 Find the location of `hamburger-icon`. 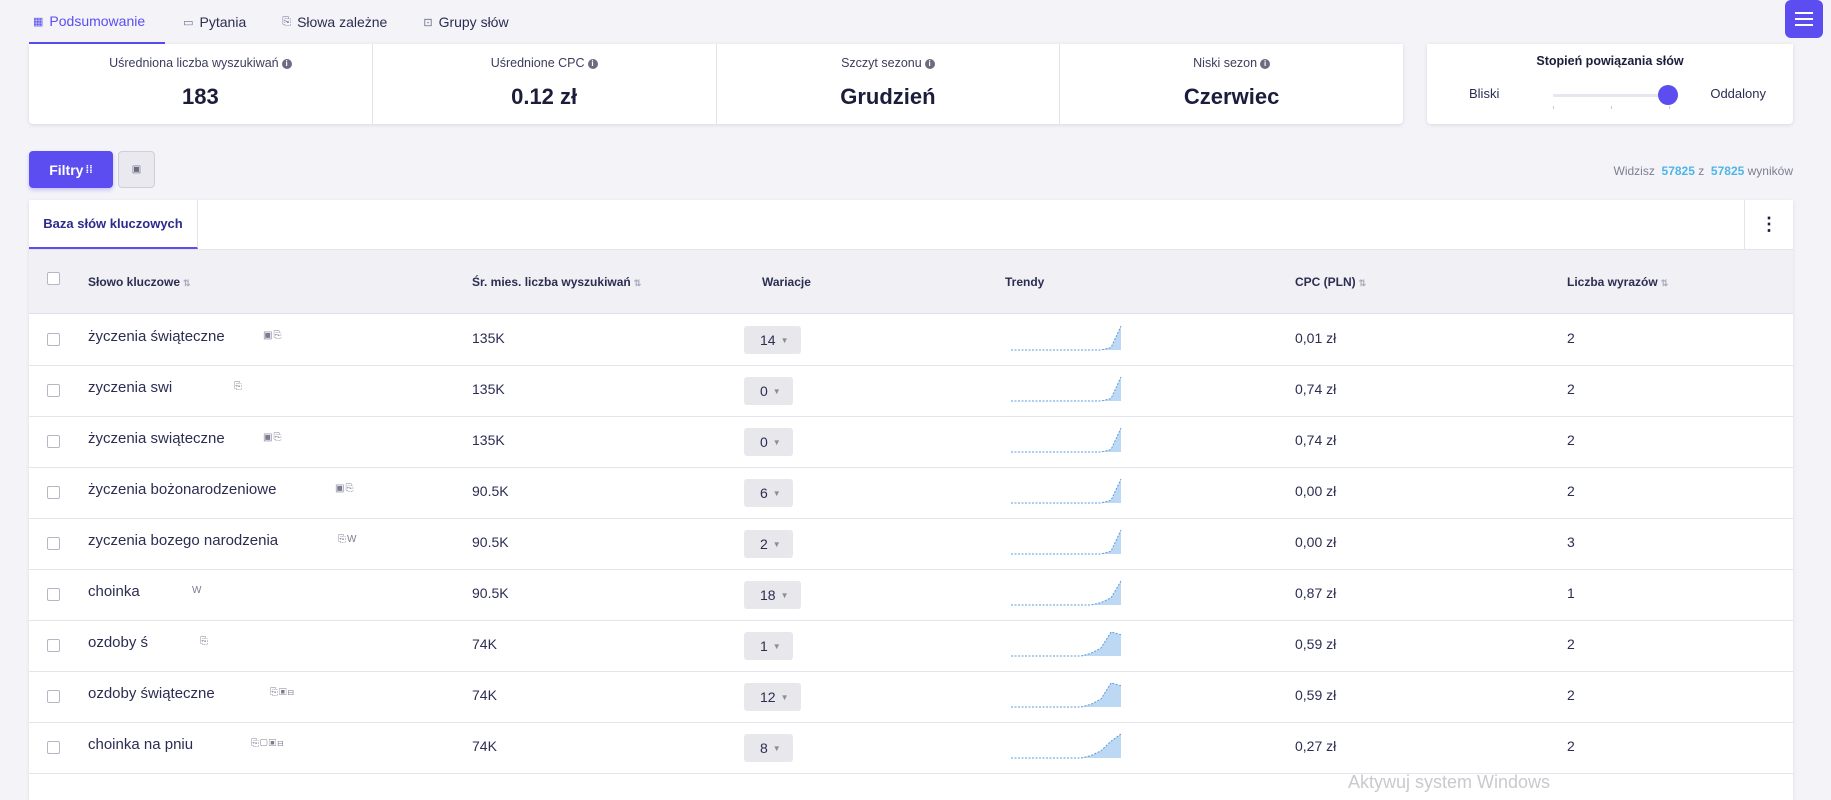

hamburger-icon is located at coordinates (1804, 19).